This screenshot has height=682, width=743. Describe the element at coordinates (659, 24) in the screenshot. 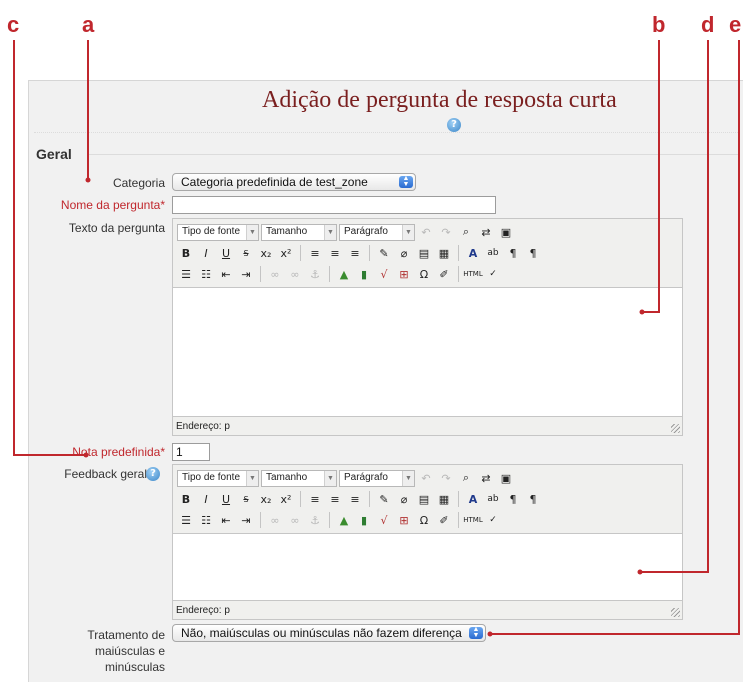

I see `annotation-b: b` at that location.